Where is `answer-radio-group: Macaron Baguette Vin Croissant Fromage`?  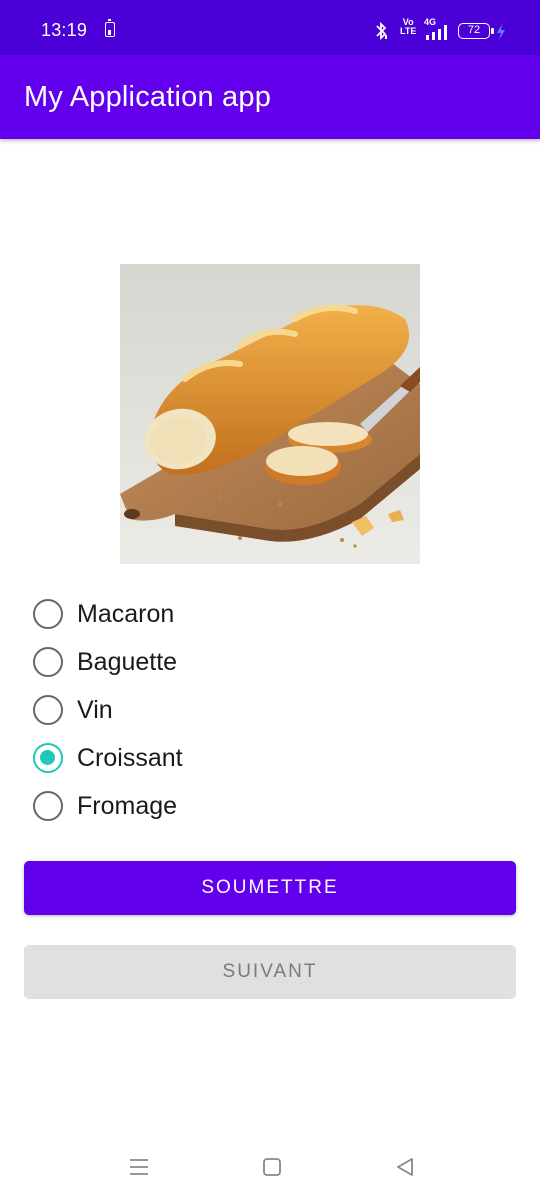
answer-radio-group: Macaron Baguette Vin Croissant Fromage is located at coordinates (151, 710).